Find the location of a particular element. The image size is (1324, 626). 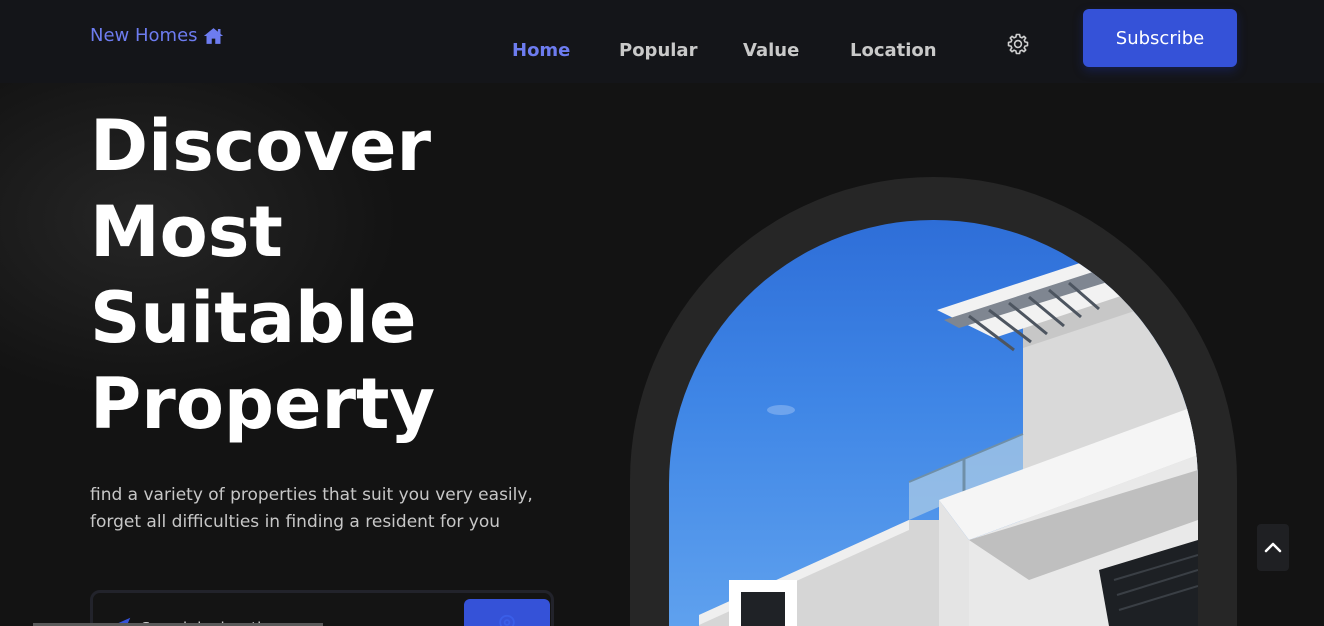

nav-item-home: Home is located at coordinates (541, 50).